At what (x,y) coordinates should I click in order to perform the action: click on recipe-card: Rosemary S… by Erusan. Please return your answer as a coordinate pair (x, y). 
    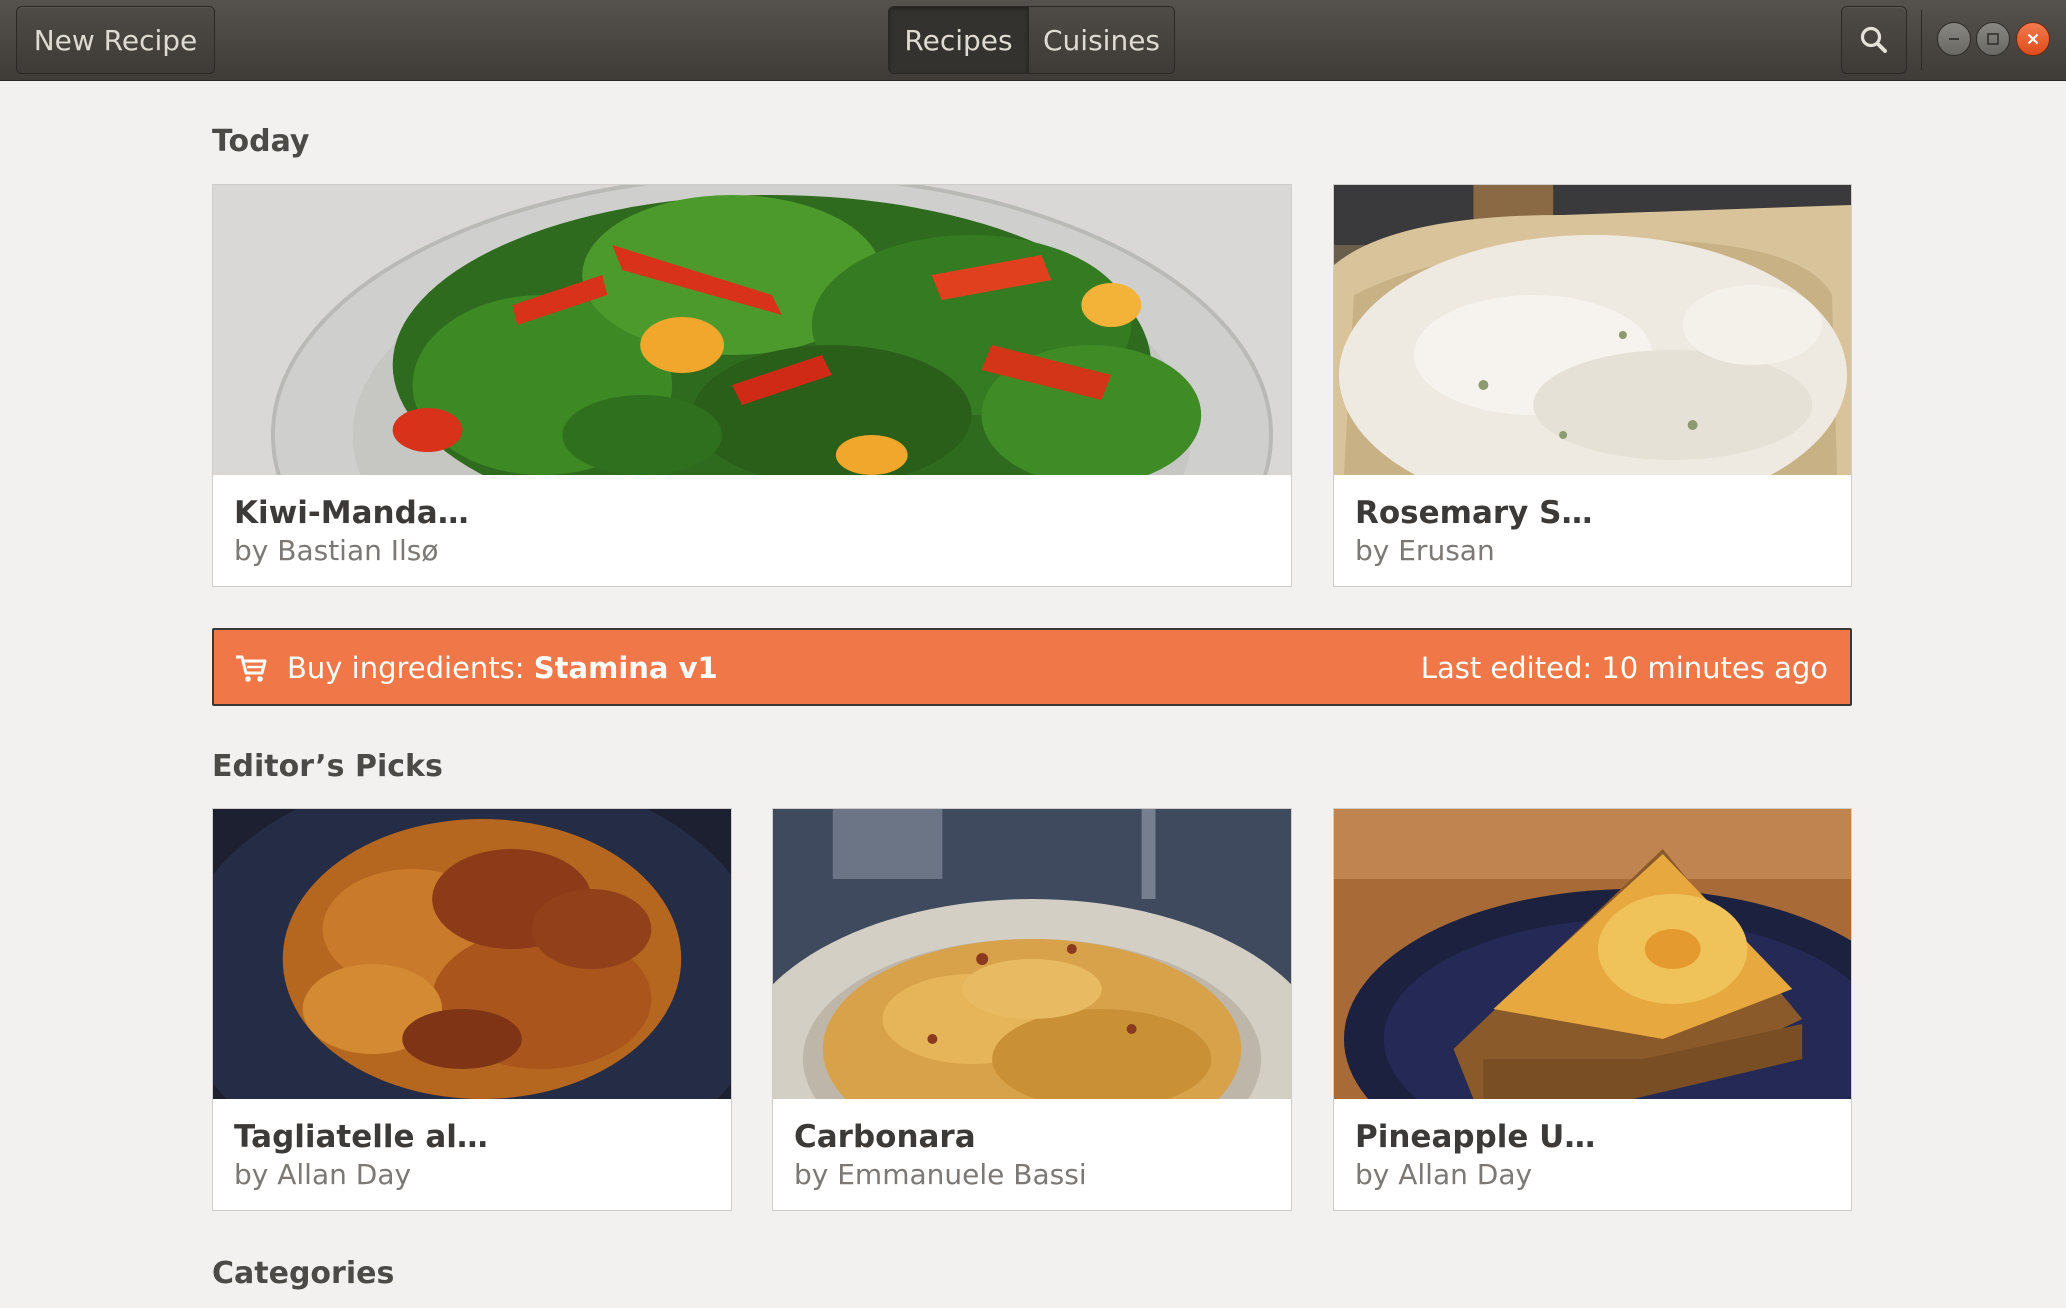
    Looking at the image, I should click on (1592, 385).